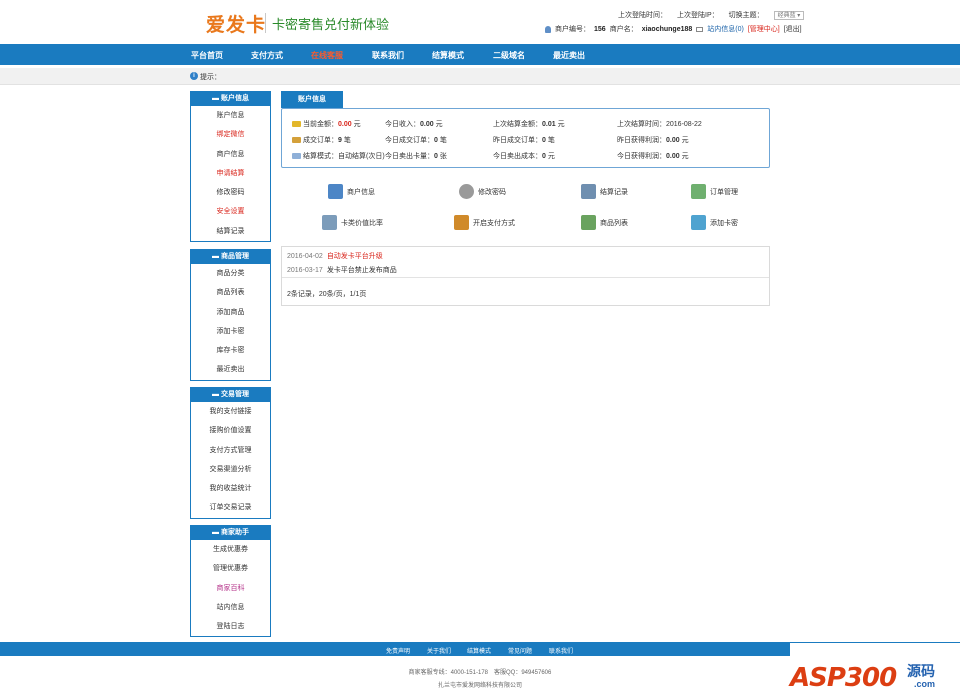 The height and width of the screenshot is (697, 960). I want to click on sidebar-item-pay-manage: 支付方式管理, so click(230, 450).